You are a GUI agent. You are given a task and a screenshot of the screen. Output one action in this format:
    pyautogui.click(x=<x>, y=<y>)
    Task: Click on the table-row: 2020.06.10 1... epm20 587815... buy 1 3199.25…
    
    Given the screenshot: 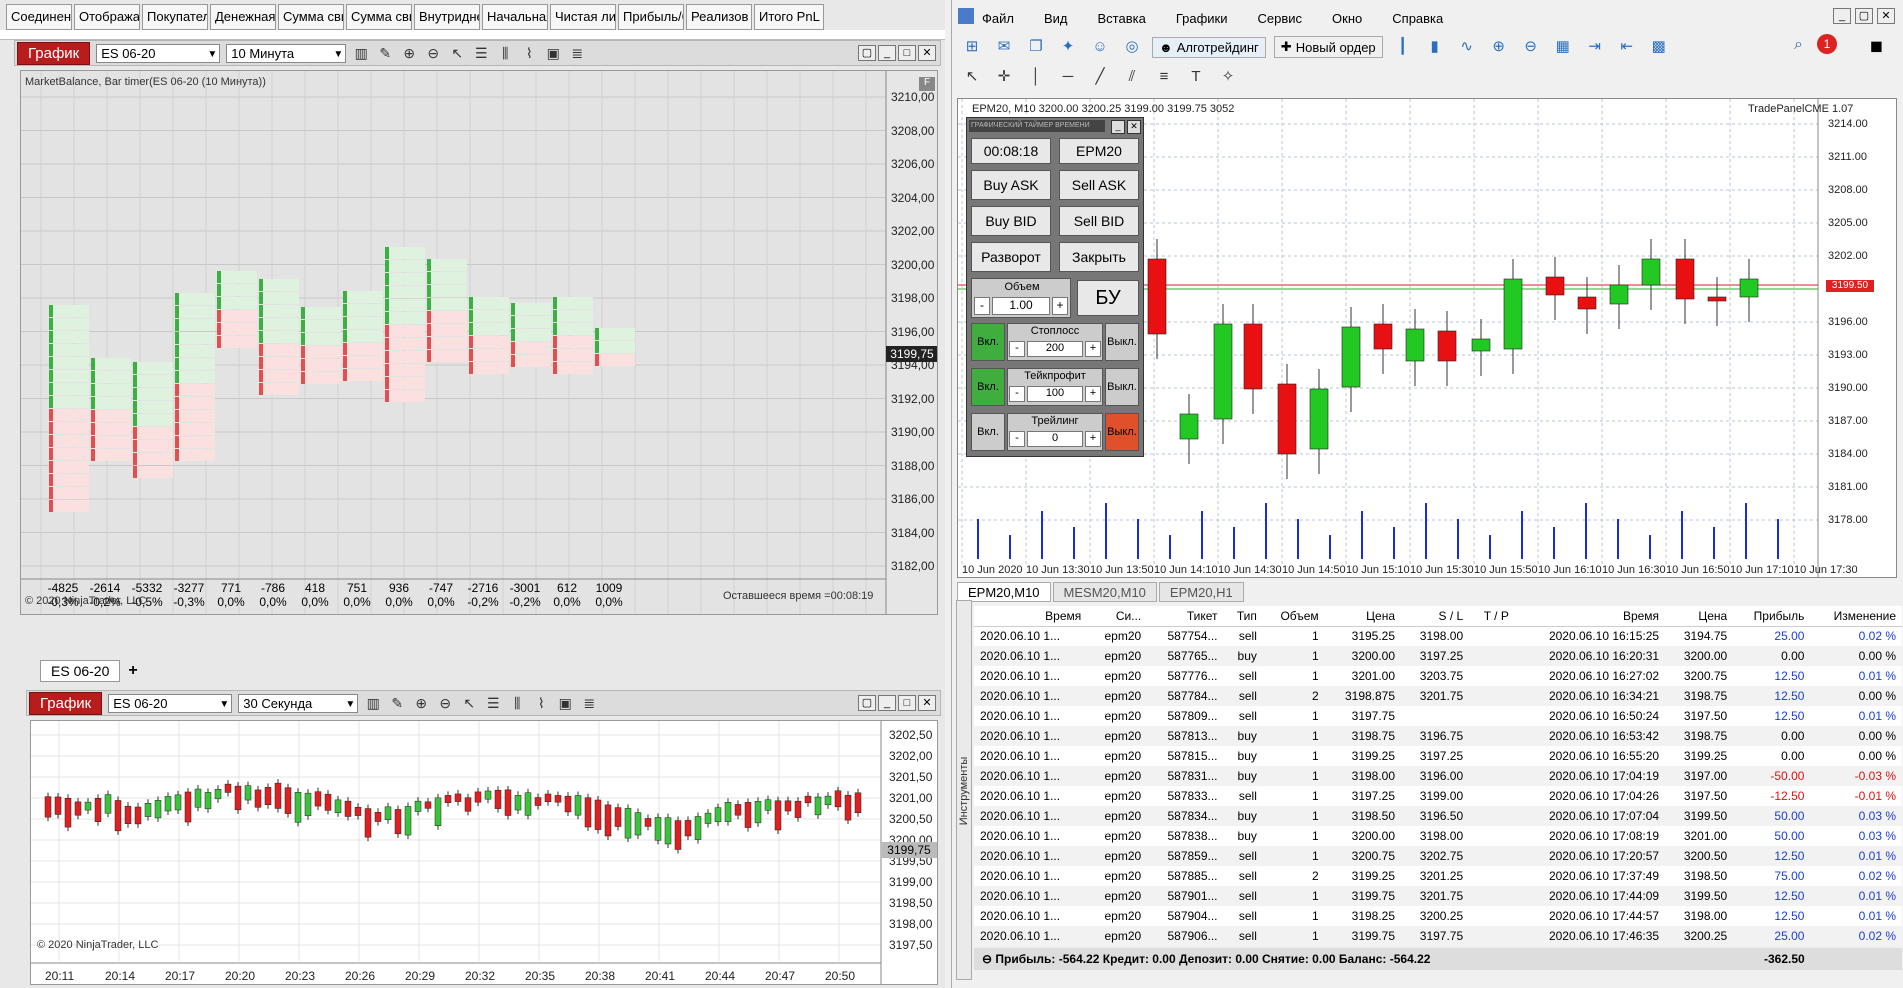 What is the action you would take?
    pyautogui.click(x=1438, y=756)
    